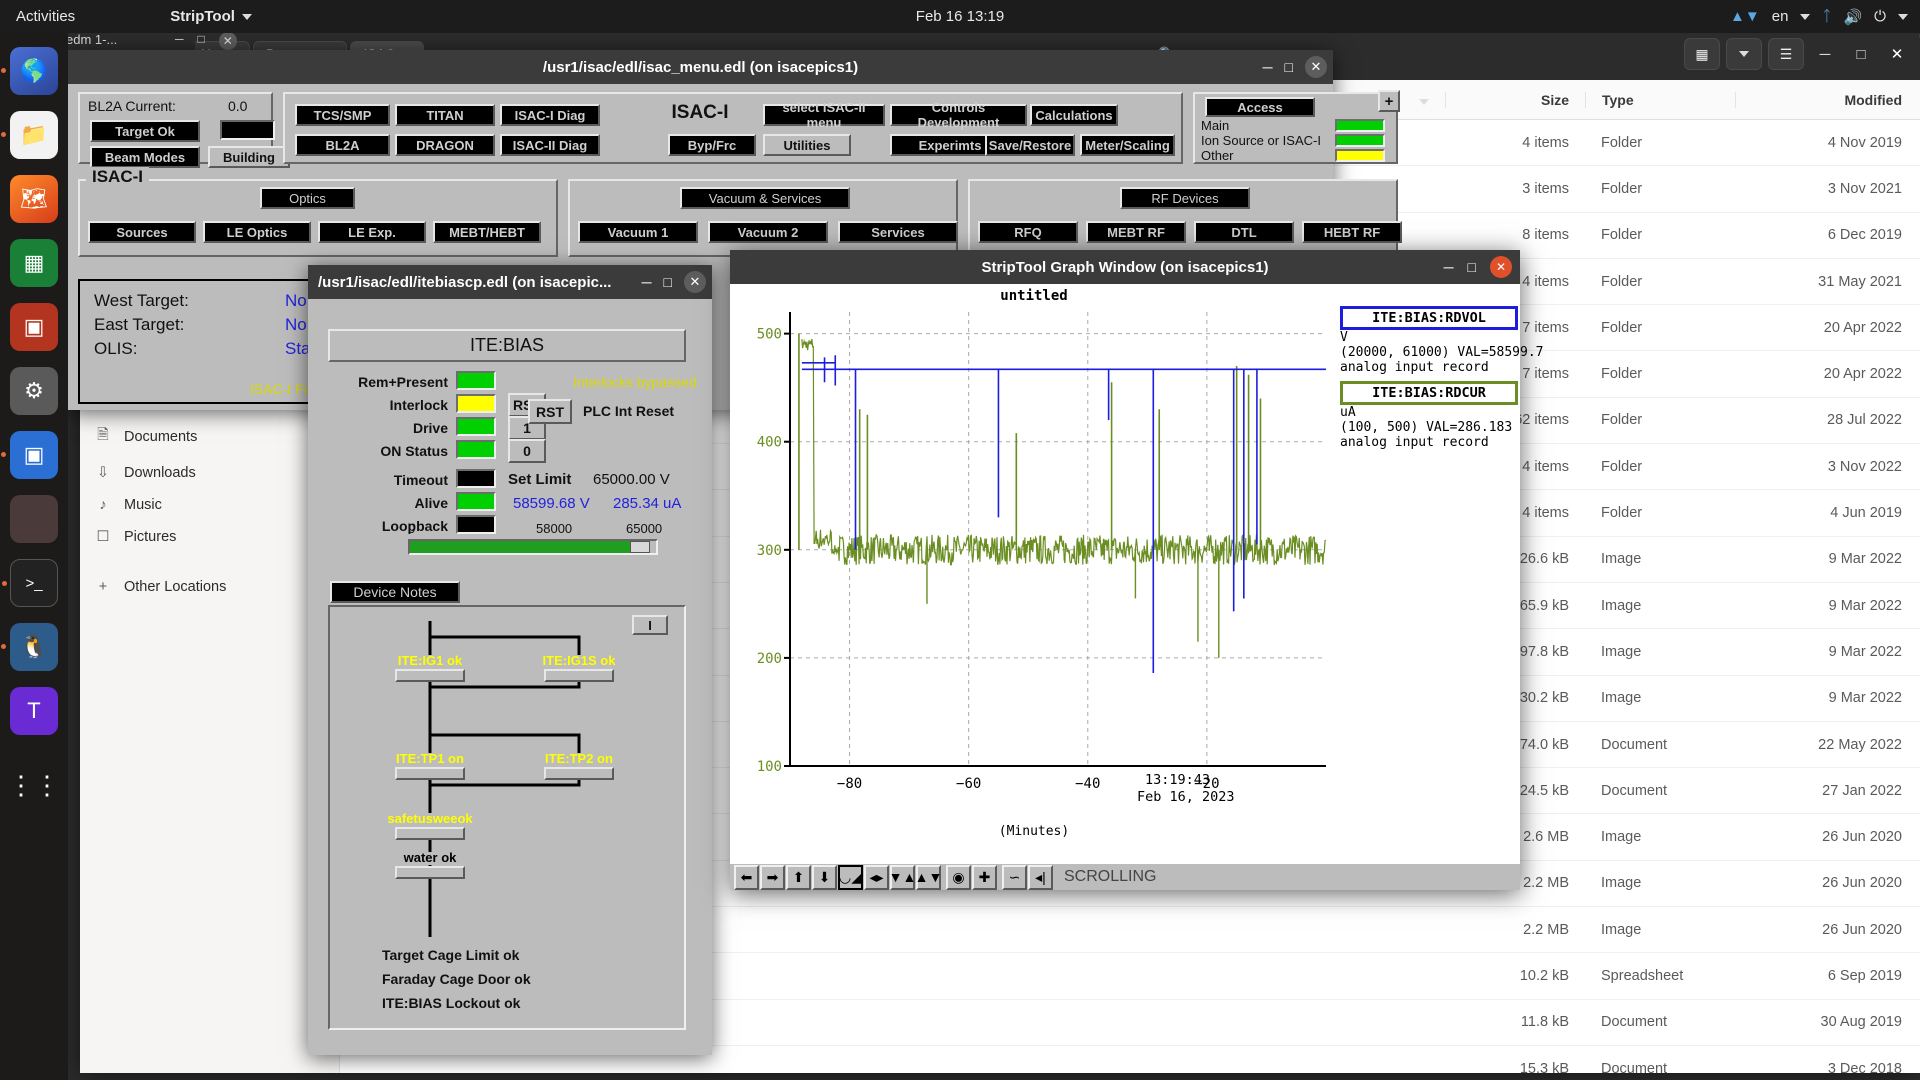 The image size is (1920, 1080). I want to click on menu-button-utilities: Utilities, so click(807, 145).